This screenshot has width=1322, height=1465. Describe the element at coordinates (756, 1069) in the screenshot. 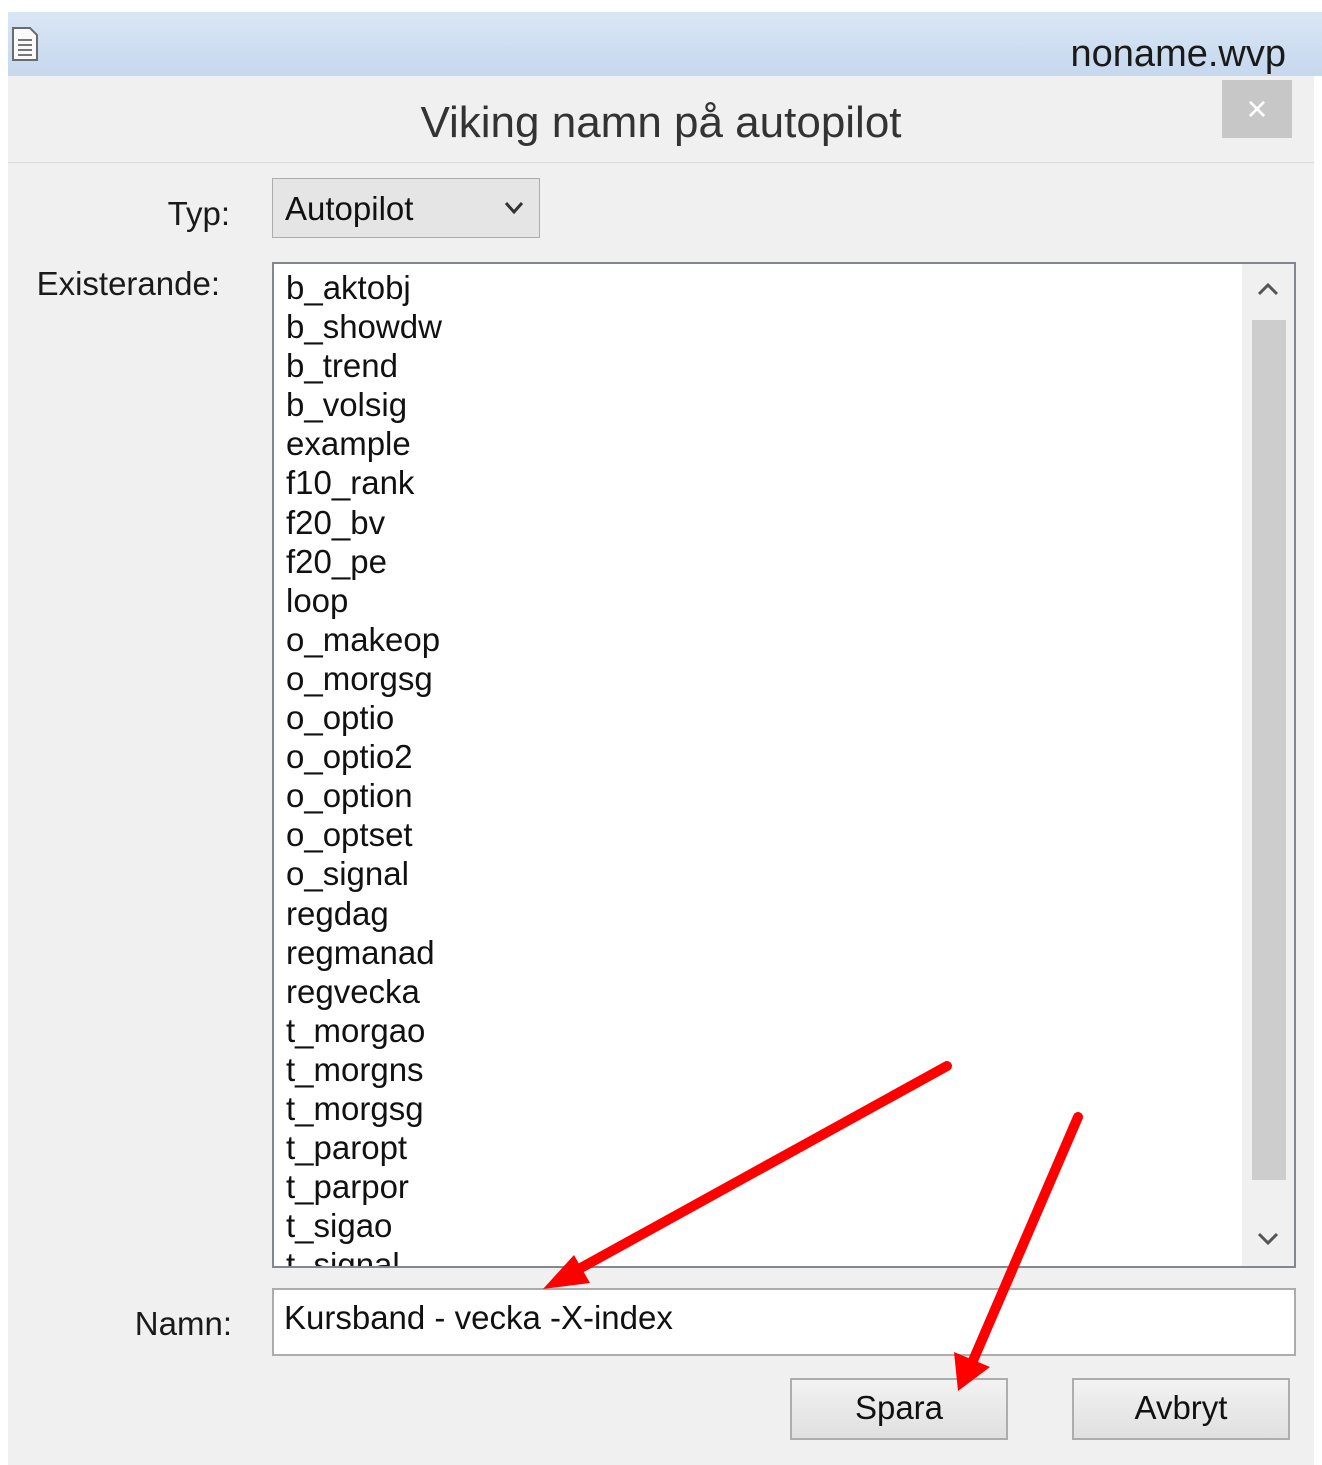

I see `list-item: t_morgns` at that location.